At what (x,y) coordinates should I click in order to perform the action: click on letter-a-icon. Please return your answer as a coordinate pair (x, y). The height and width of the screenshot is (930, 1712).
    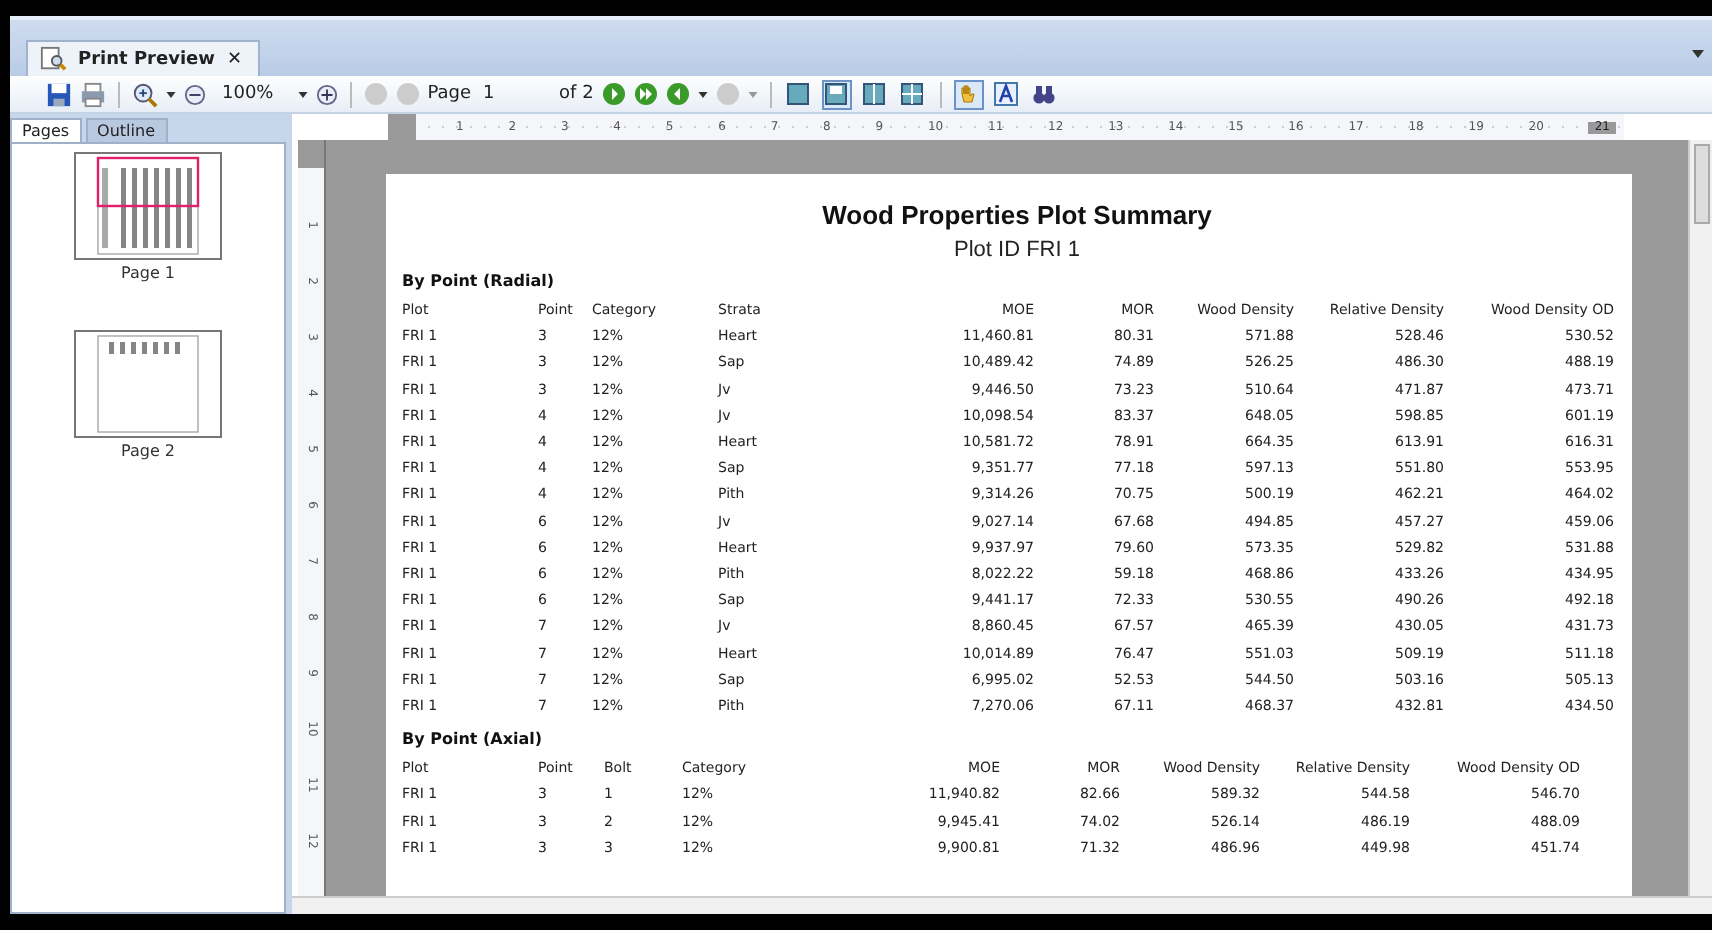
    Looking at the image, I should click on (1006, 94).